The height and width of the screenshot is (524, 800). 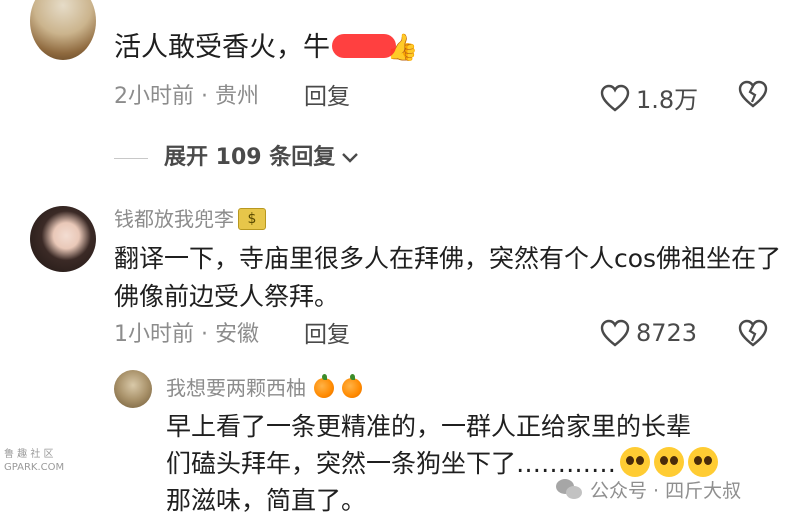 I want to click on comment-text: 活人敢受香火，牛 👍, so click(x=266, y=48).